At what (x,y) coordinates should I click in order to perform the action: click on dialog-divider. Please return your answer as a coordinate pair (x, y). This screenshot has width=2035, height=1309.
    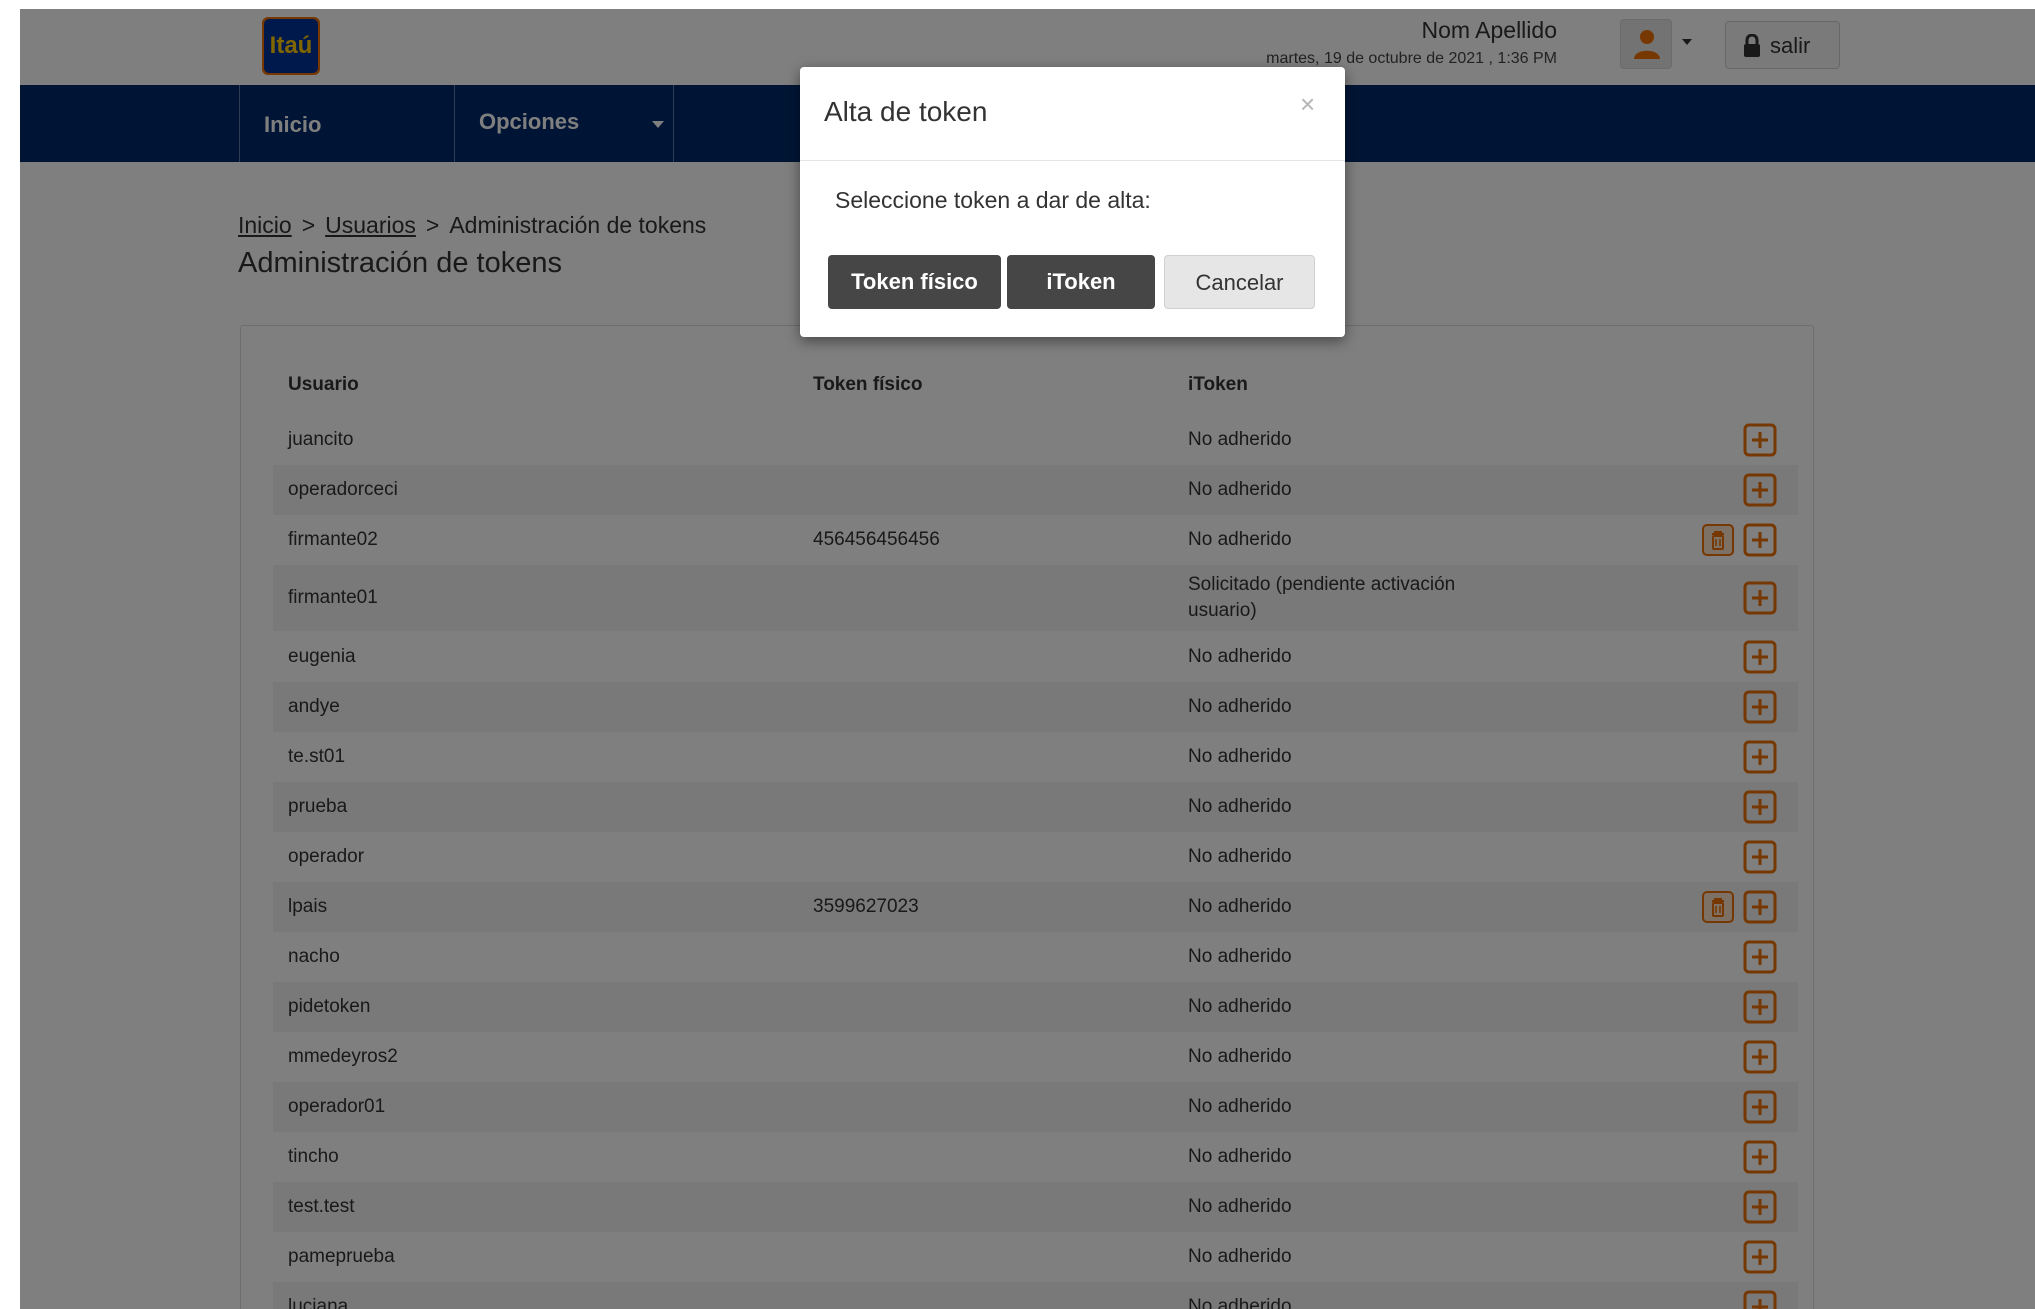
    Looking at the image, I should click on (1072, 160).